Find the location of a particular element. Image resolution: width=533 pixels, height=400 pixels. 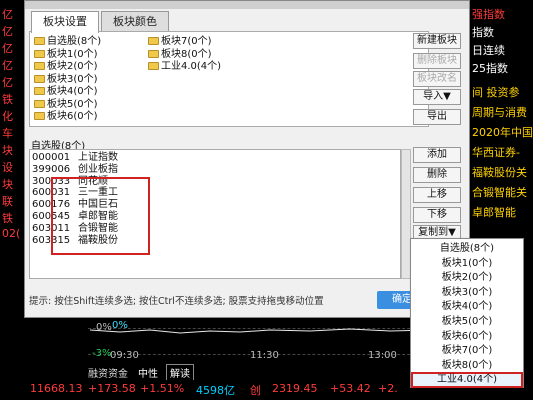

board-tree-item-label: 板块7(0个) is located at coordinates (186, 41).